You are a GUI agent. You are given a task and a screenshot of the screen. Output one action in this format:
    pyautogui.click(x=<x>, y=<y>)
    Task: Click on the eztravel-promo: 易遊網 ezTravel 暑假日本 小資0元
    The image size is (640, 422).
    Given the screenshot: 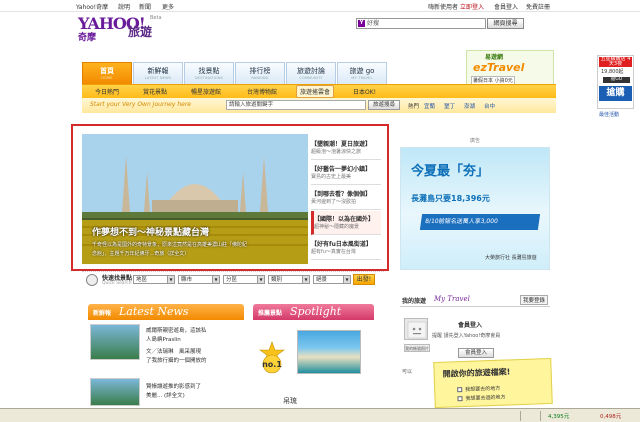 What is the action you would take?
    pyautogui.click(x=510, y=68)
    